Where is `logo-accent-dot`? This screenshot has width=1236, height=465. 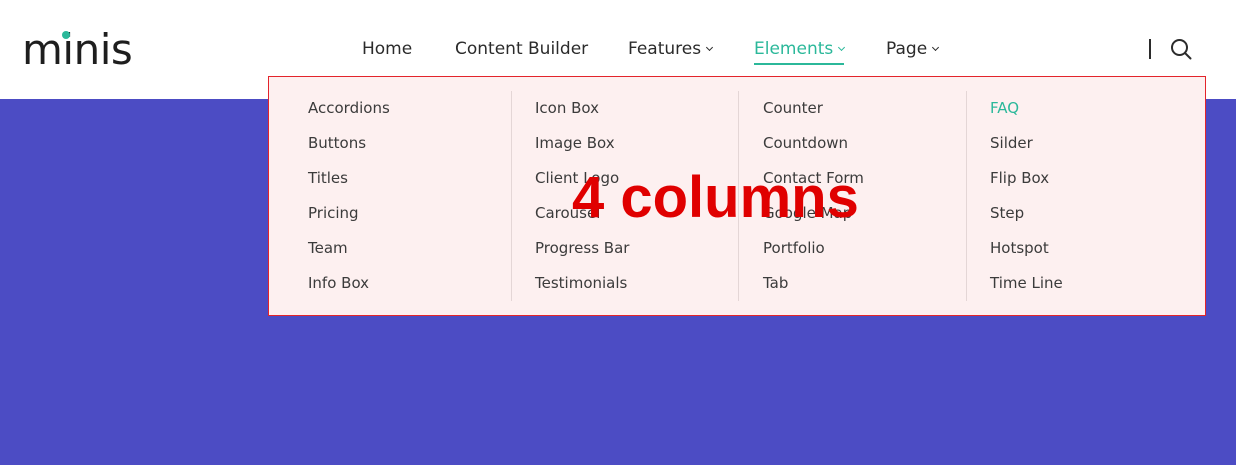 logo-accent-dot is located at coordinates (66, 35).